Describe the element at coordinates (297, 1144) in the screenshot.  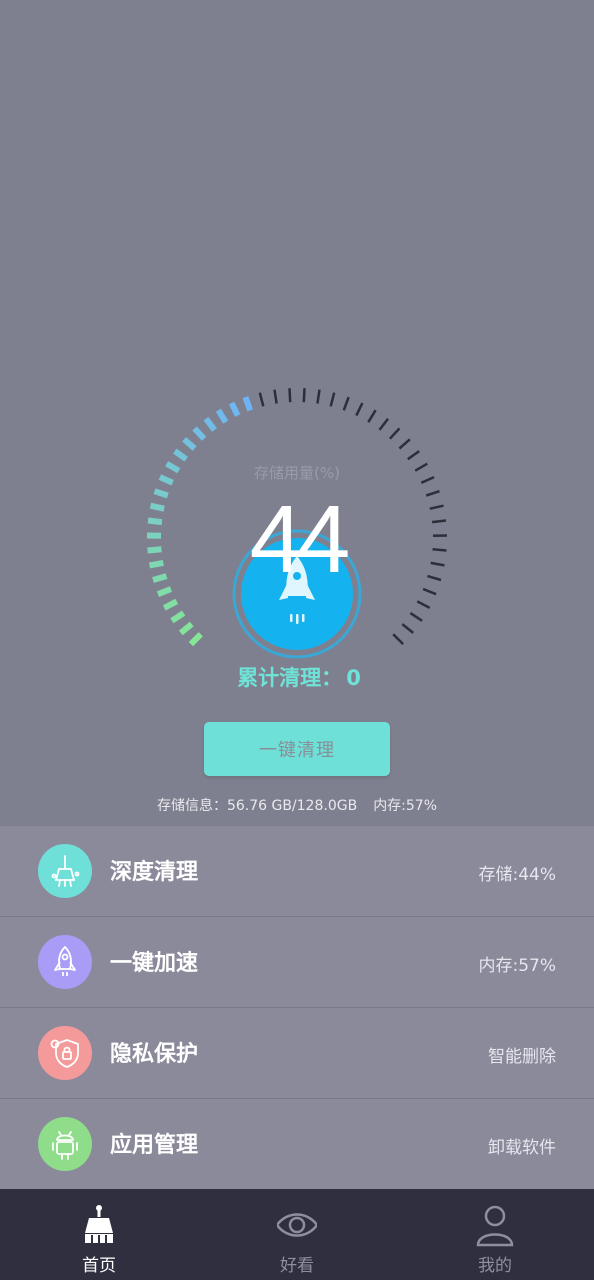
I see `feature-app-manage: 应用管理 卸载软件` at that location.